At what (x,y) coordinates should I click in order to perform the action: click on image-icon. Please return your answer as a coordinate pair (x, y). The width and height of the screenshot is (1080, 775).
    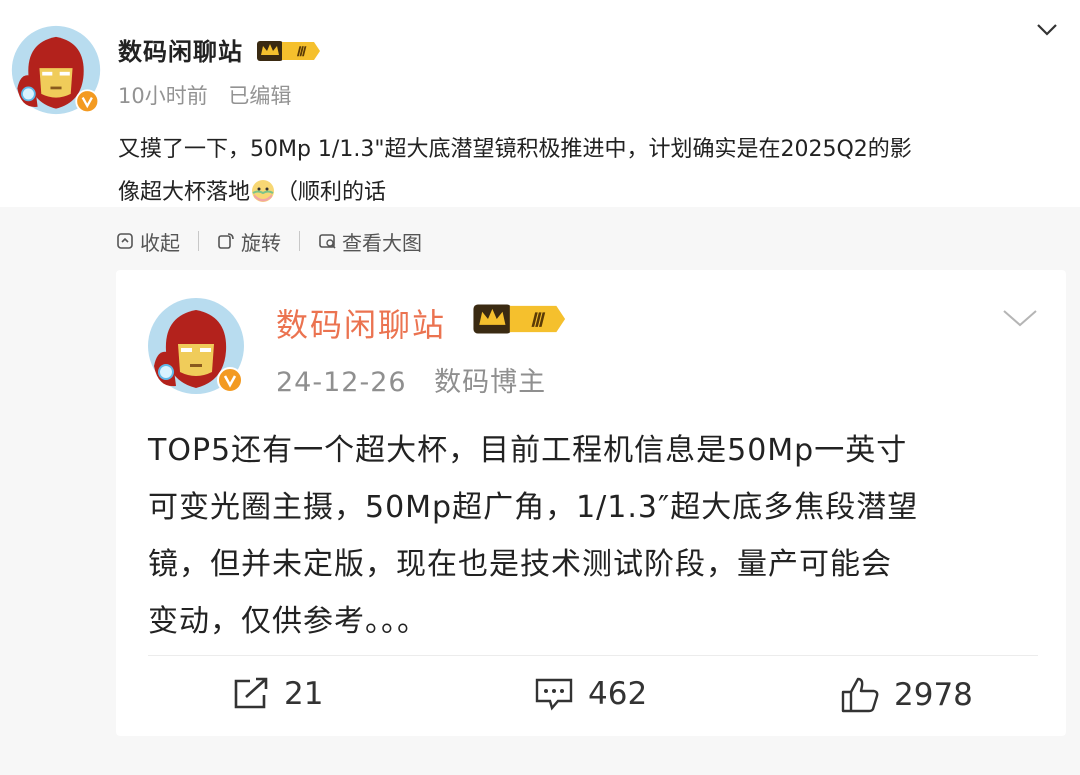
    Looking at the image, I should click on (327, 241).